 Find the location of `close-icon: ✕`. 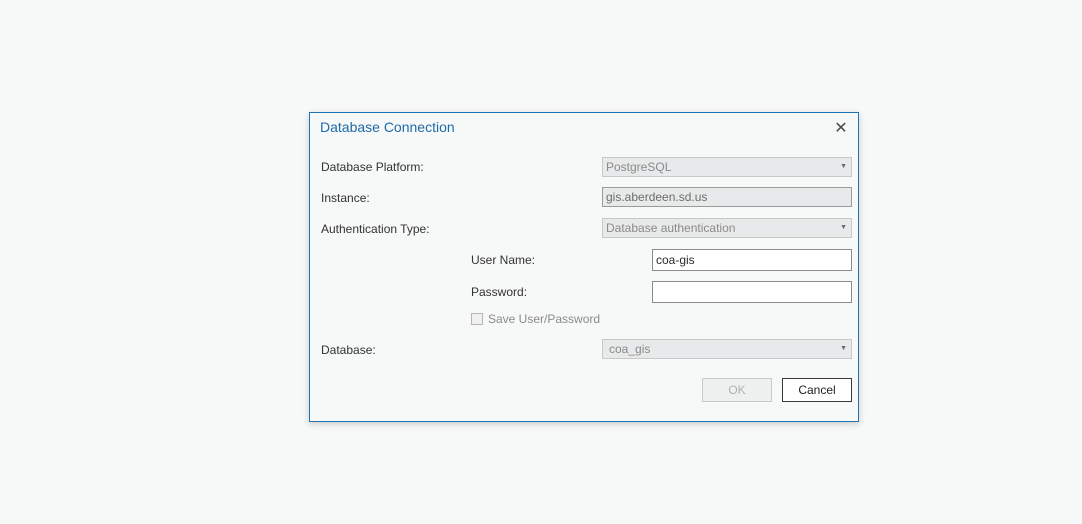

close-icon: ✕ is located at coordinates (841, 128).